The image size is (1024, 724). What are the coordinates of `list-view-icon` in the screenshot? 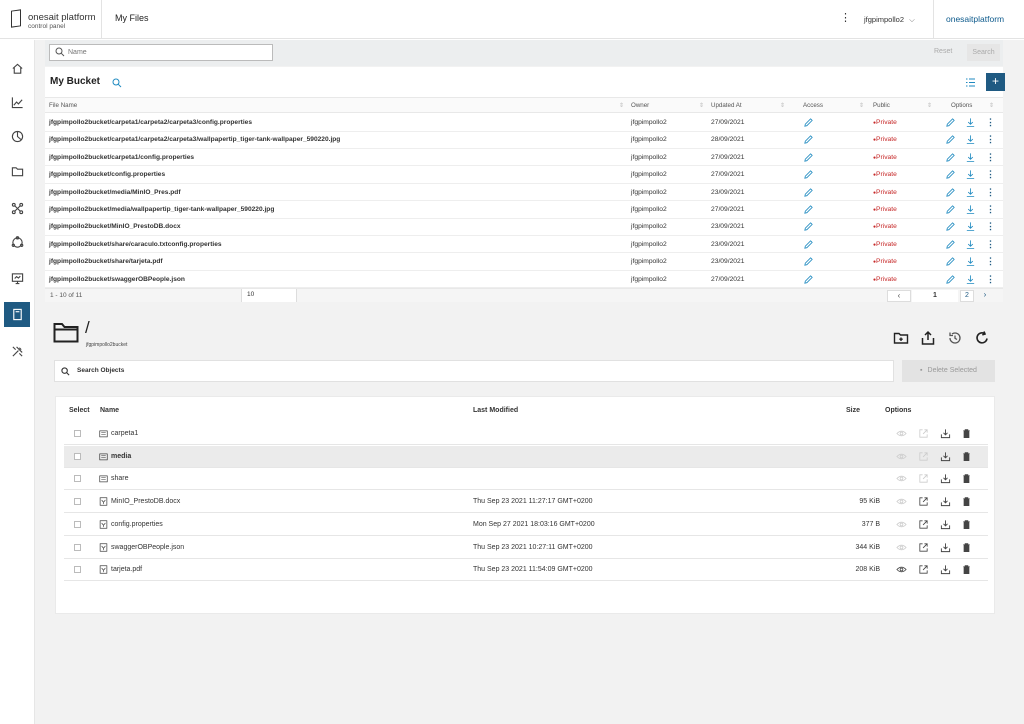 It's located at (970, 82).